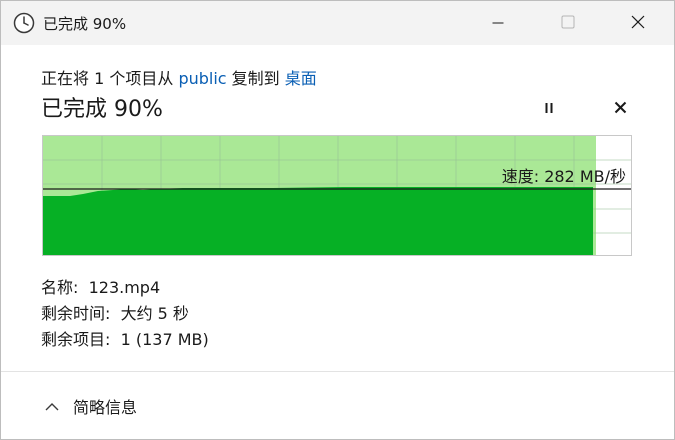 This screenshot has height=440, width=675. I want to click on copy-description: 正在将 1 个项目从 public 复制到 桌面, so click(179, 77).